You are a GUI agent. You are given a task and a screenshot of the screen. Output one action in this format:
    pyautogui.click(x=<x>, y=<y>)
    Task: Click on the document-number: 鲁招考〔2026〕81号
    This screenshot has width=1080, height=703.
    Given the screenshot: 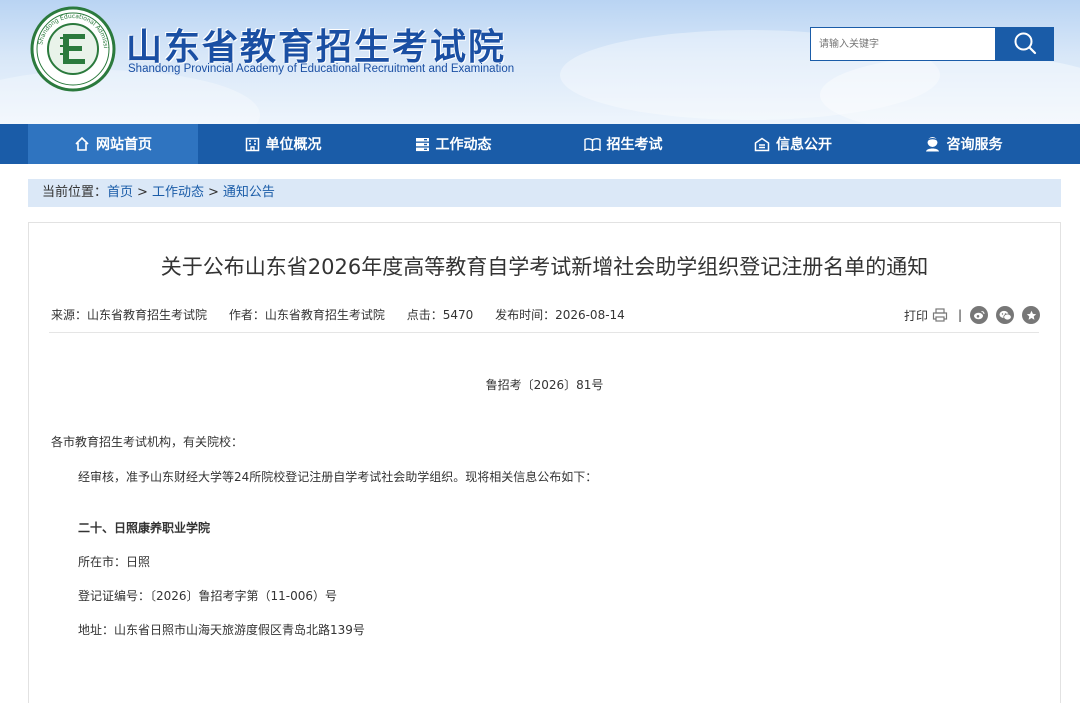 What is the action you would take?
    pyautogui.click(x=544, y=385)
    